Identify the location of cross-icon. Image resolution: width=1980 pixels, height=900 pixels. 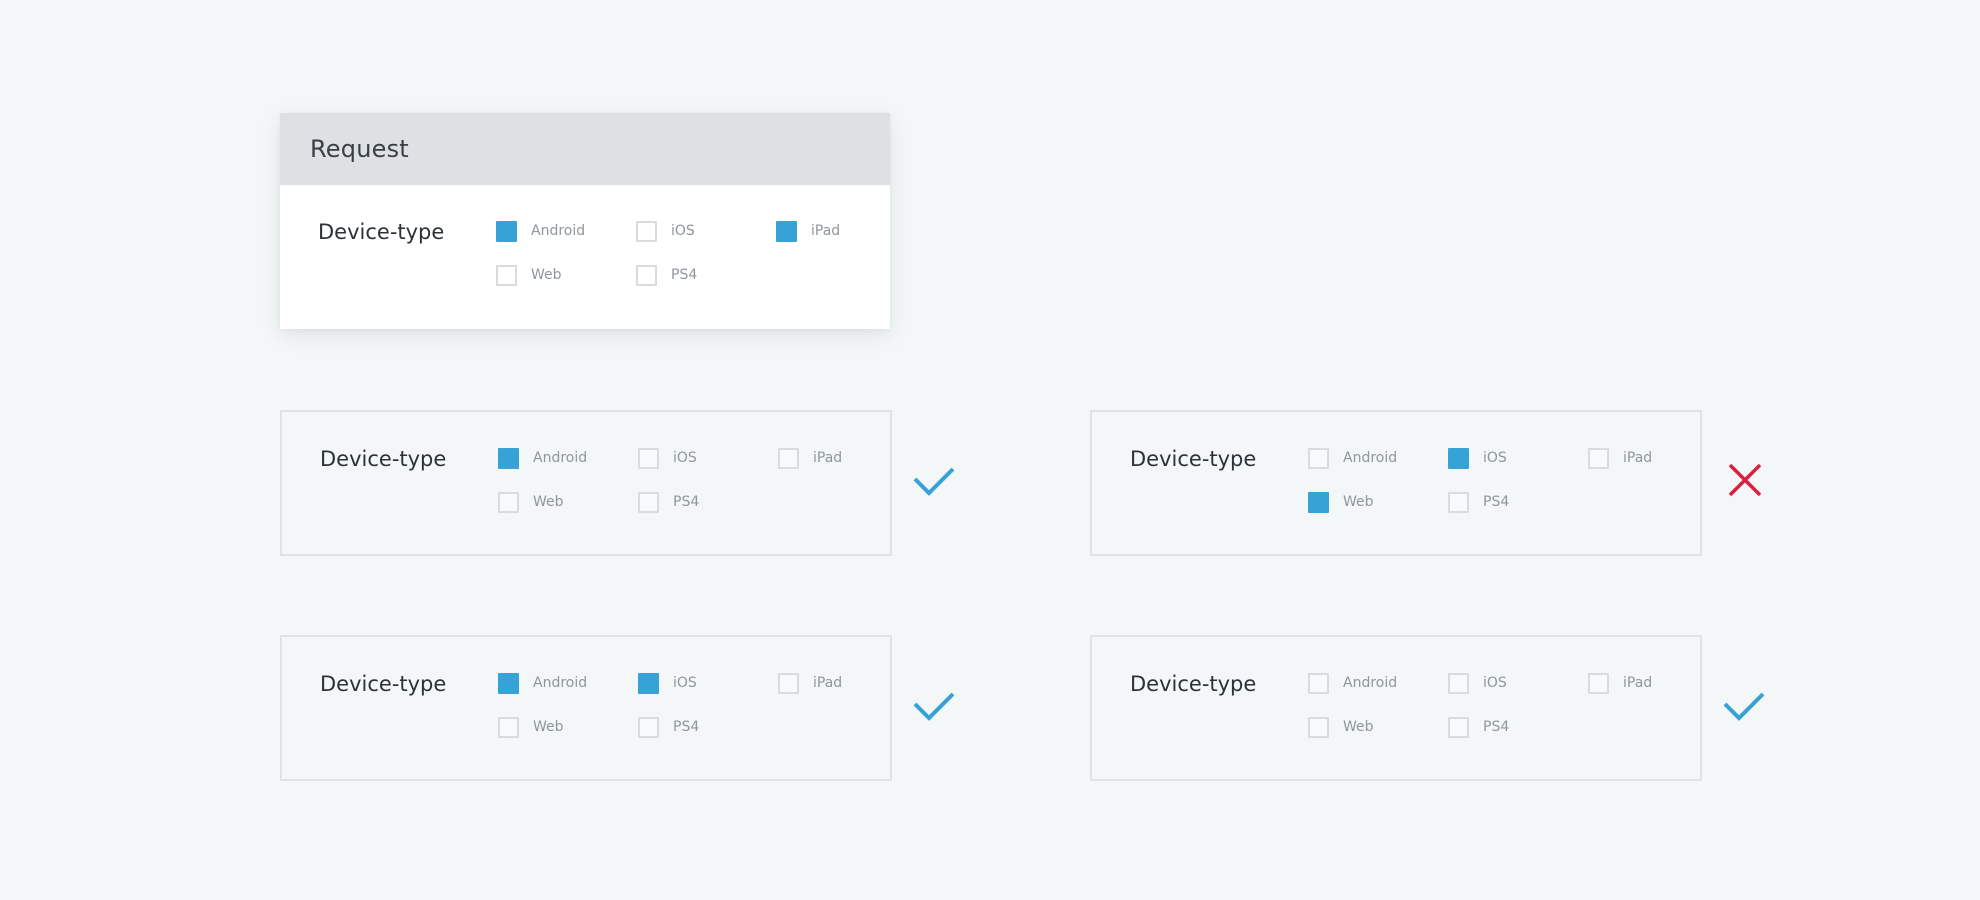
(1745, 480).